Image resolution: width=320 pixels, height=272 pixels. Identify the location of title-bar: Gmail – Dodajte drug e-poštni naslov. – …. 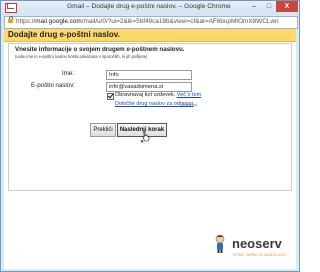
(150, 8).